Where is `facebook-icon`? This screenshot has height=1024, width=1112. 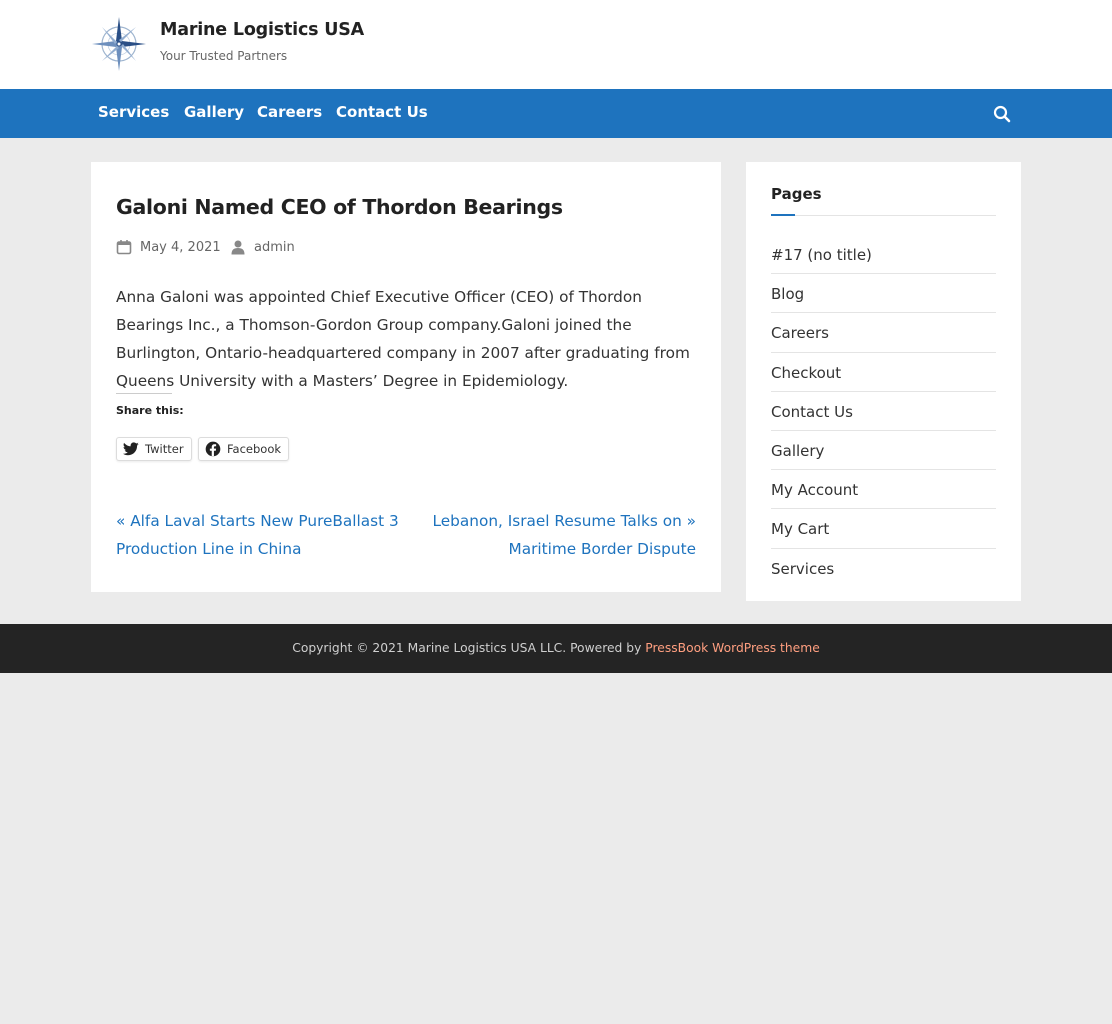 facebook-icon is located at coordinates (213, 449).